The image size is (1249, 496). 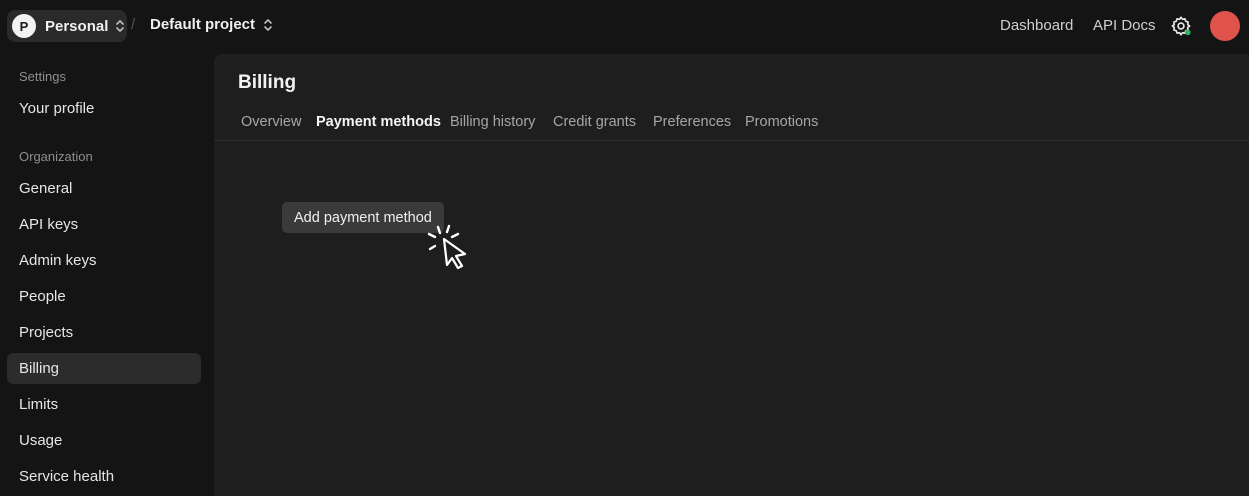 I want to click on sidebar-item-people: People, so click(x=104, y=296).